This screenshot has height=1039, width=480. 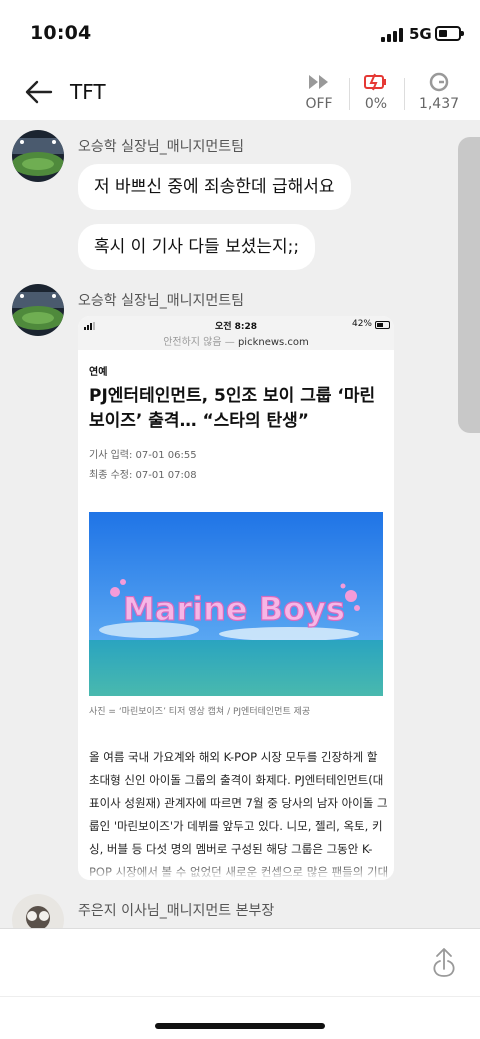 What do you see at coordinates (98, 372) in the screenshot?
I see `article-section: 연예` at bounding box center [98, 372].